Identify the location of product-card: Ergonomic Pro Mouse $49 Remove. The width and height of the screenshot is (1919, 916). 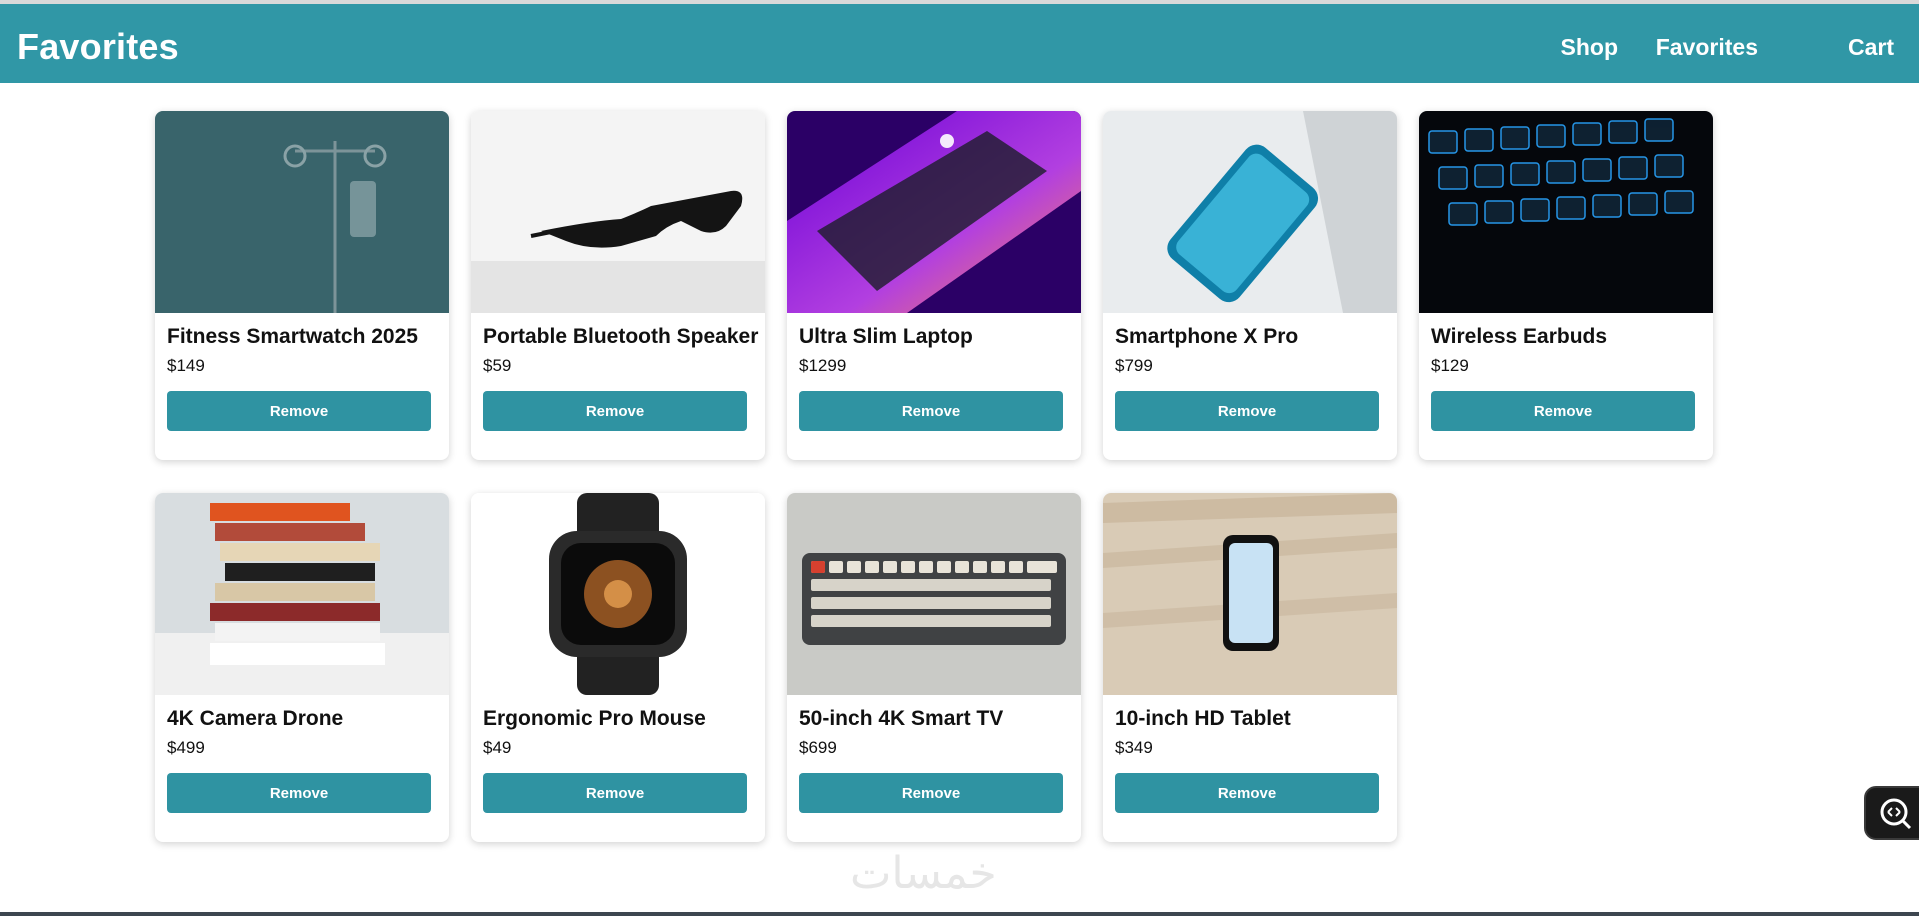
(618, 667).